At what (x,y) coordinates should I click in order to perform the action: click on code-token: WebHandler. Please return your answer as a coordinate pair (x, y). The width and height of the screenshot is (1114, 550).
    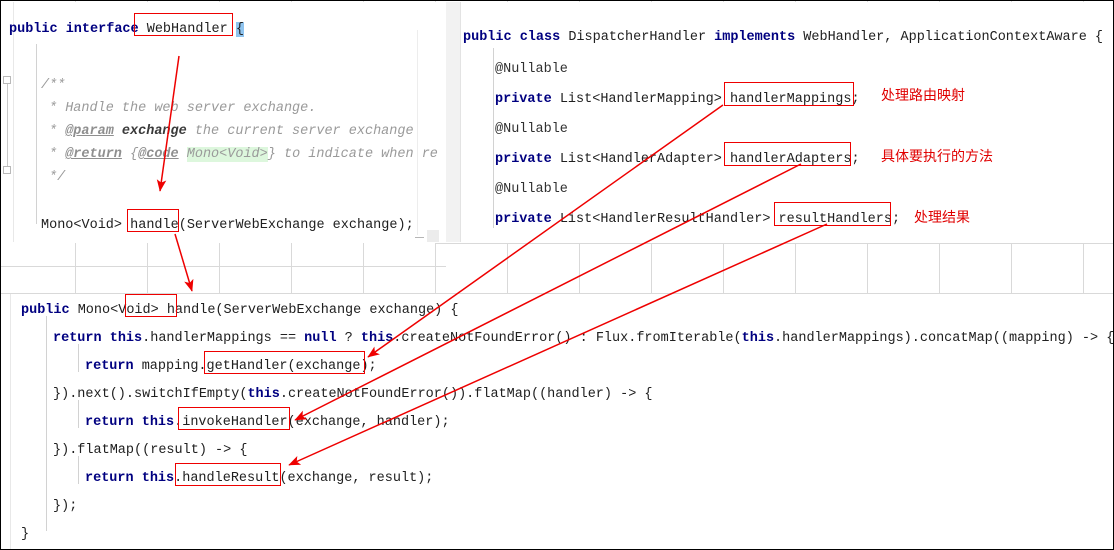
    Looking at the image, I should click on (191, 29).